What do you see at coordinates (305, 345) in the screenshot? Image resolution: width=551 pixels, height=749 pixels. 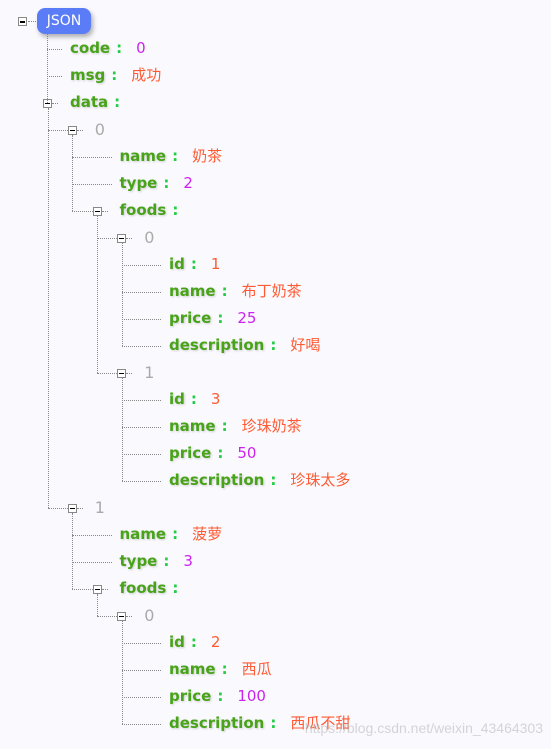 I see `json-value: 好喝` at bounding box center [305, 345].